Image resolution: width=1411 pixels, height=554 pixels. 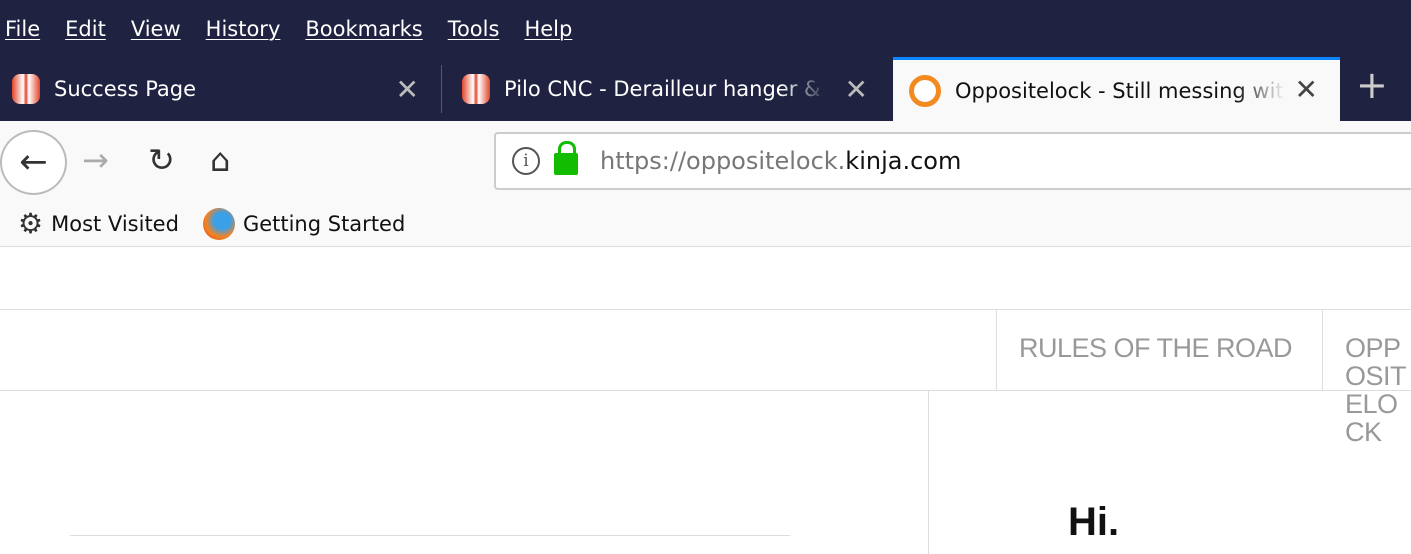 What do you see at coordinates (95, 160) in the screenshot?
I see `forward-button: →` at bounding box center [95, 160].